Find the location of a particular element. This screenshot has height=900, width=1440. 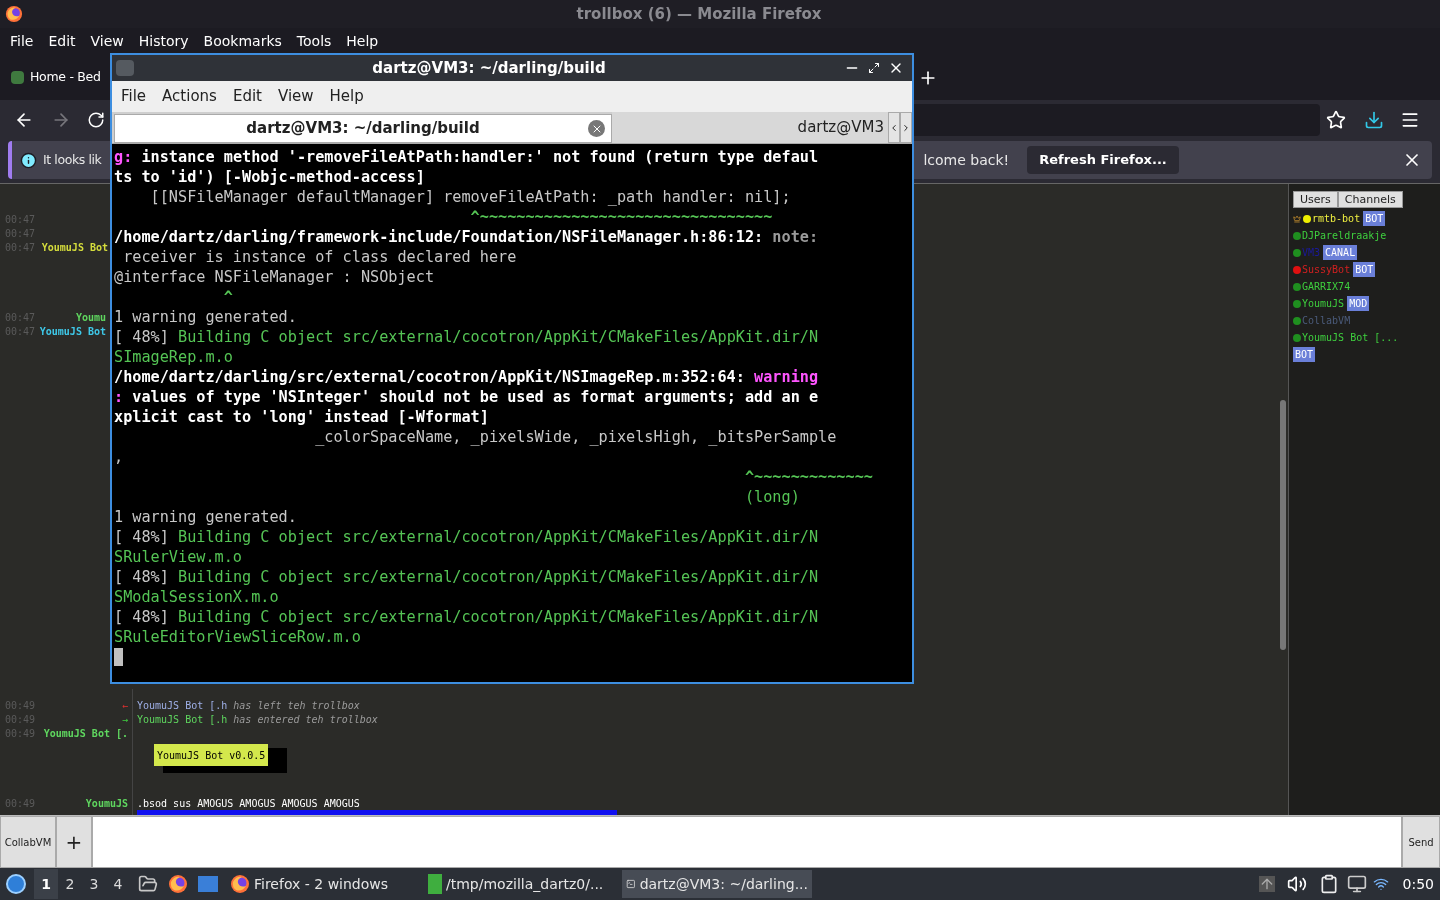

terminal-line: ^~~~~~~~~~~~~~~~~~~~~~~~~~~~~~~~~ is located at coordinates (621, 217).